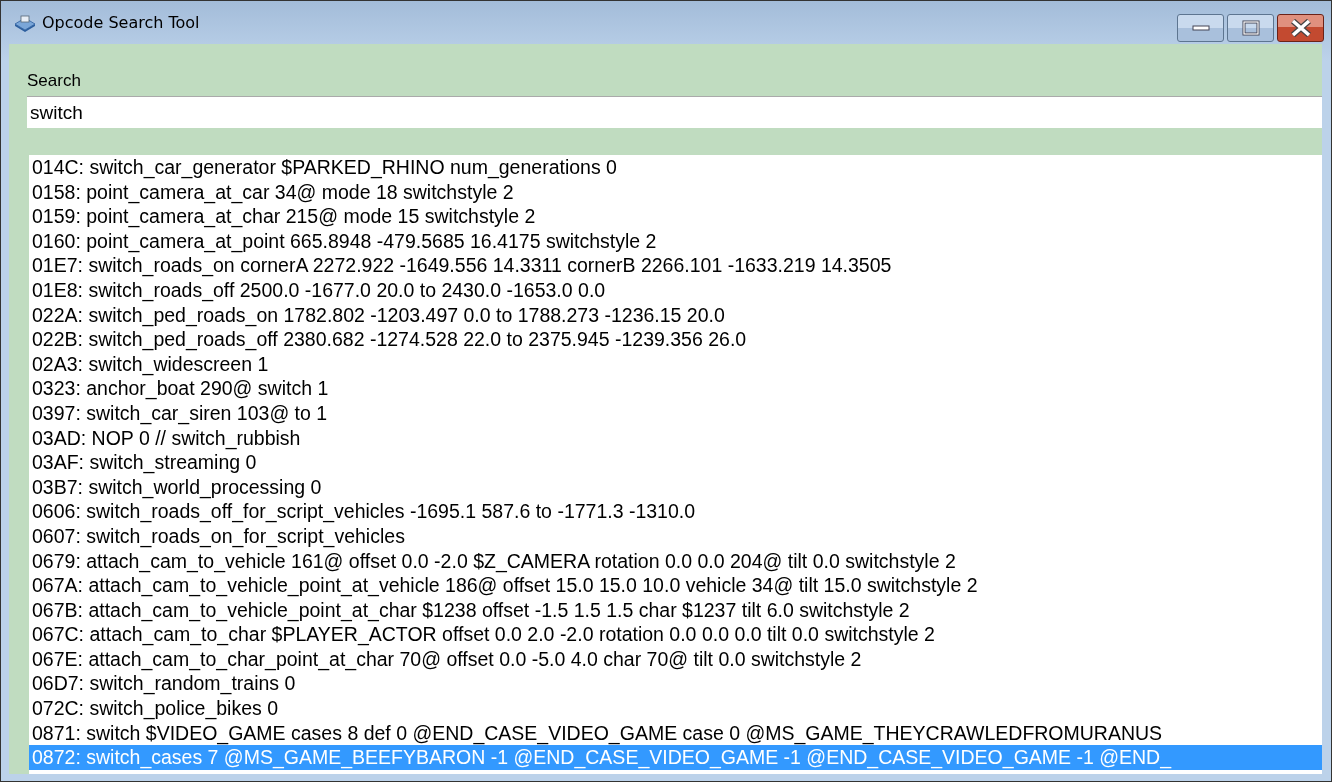 The height and width of the screenshot is (782, 1332). Describe the element at coordinates (25, 22) in the screenshot. I see `app-icon` at that location.